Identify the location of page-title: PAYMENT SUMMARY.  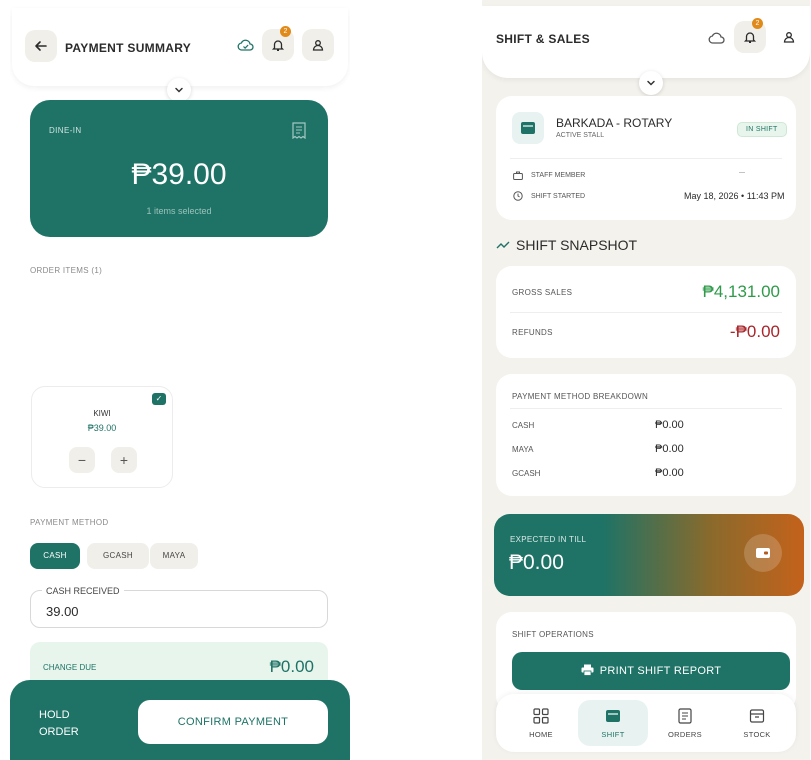
(128, 48).